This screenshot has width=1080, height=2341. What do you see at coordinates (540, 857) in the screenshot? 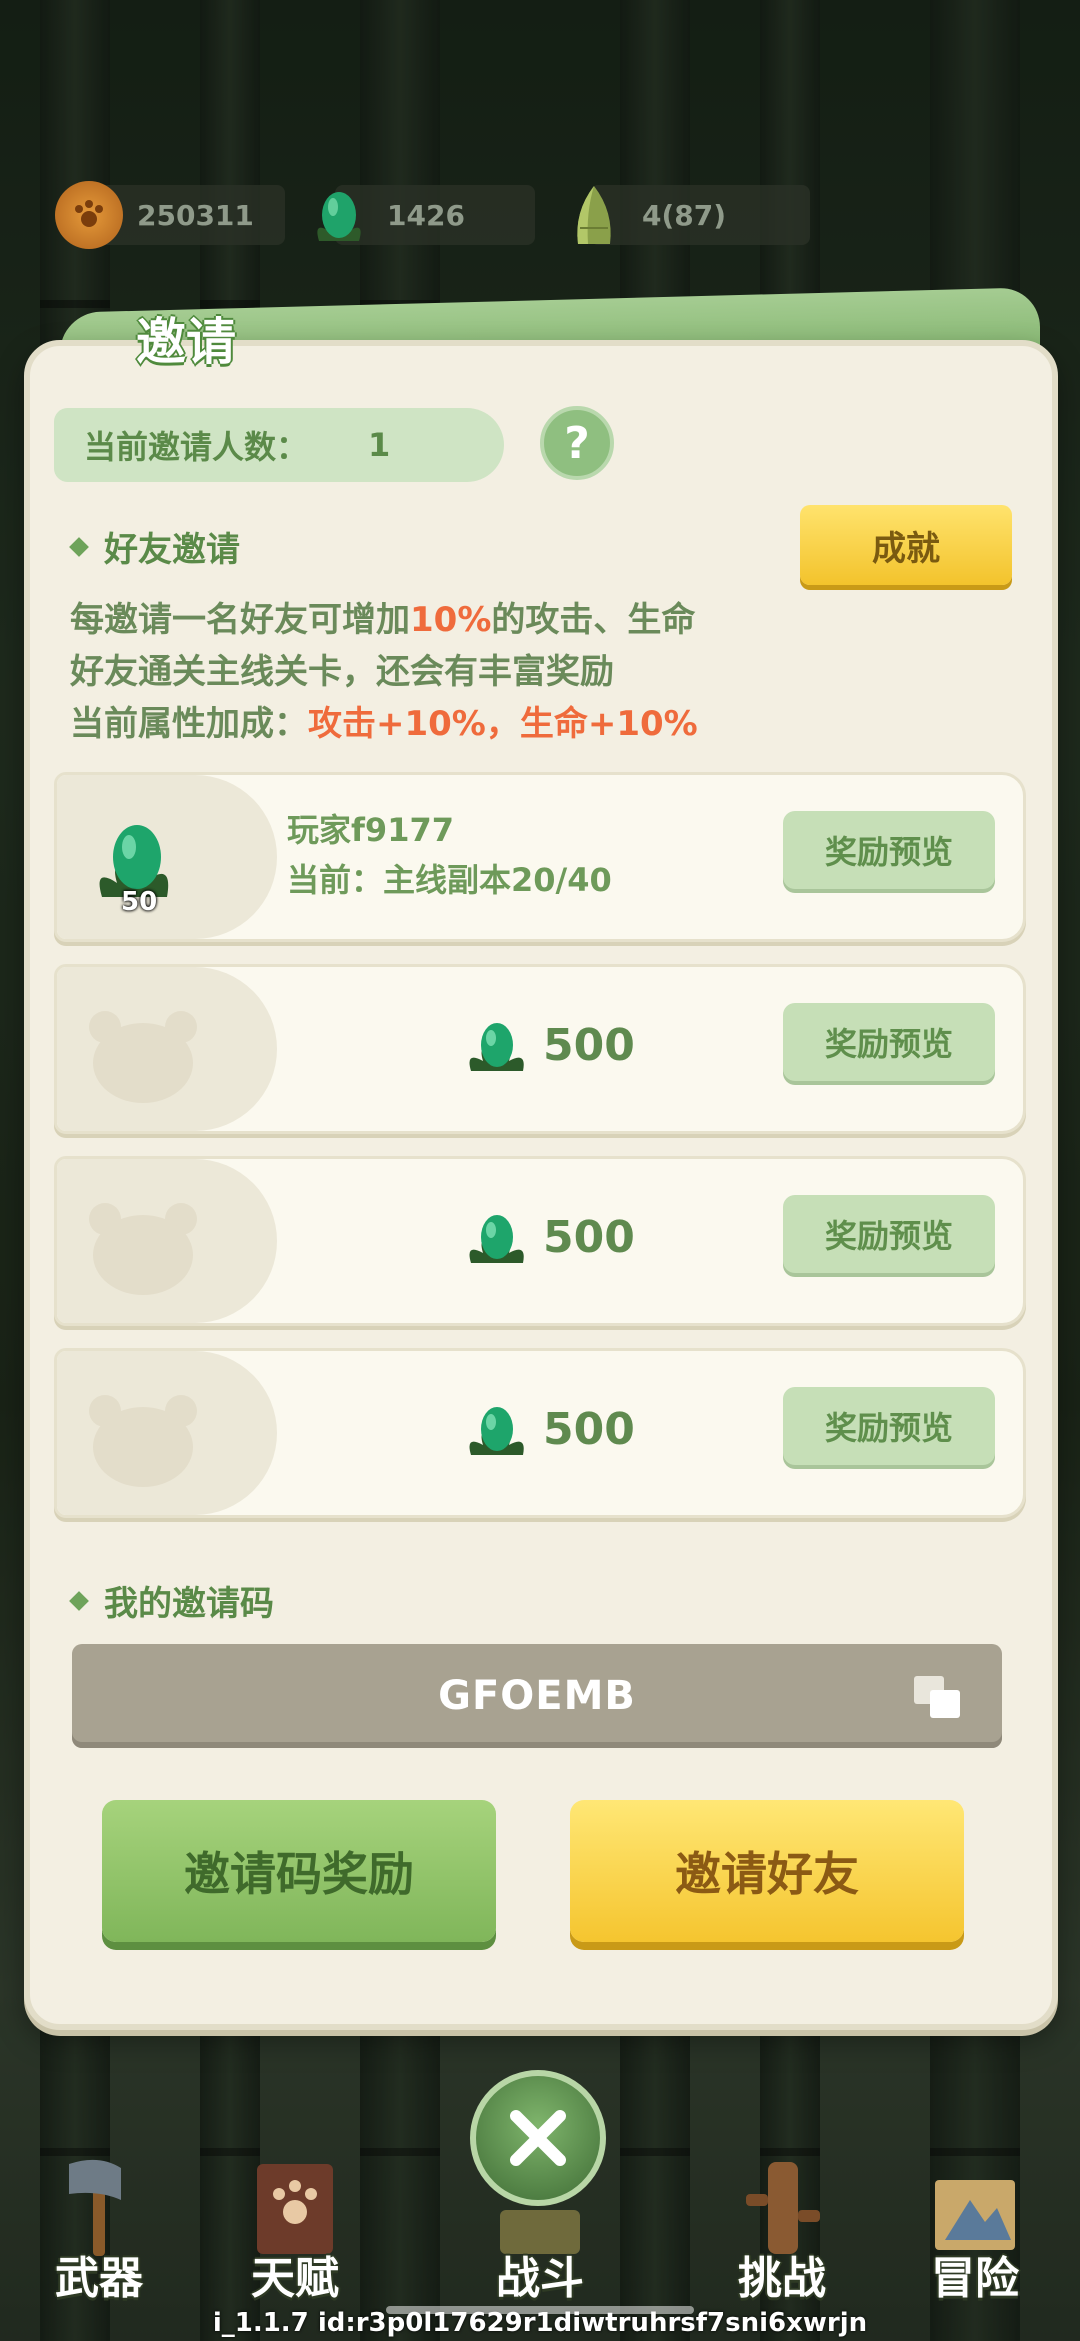
I see `friend-card: 50 玩家f9177 当前：主线副本20/40 奖励预览` at bounding box center [540, 857].